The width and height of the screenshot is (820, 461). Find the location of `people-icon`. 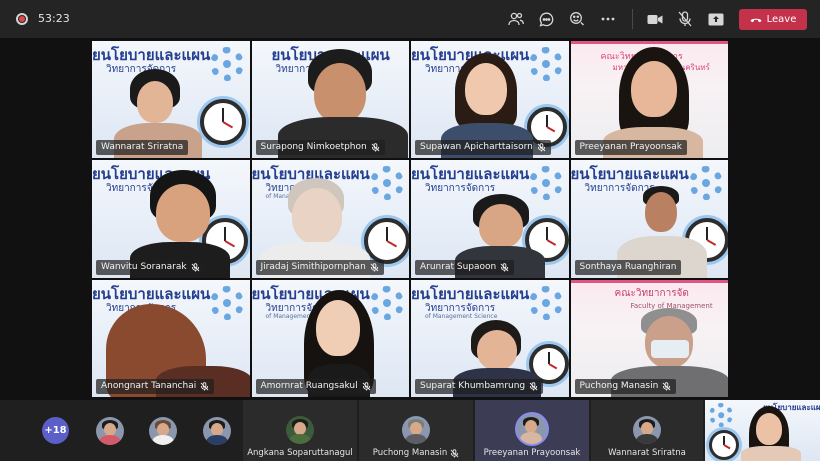

people-icon is located at coordinates (516, 19).